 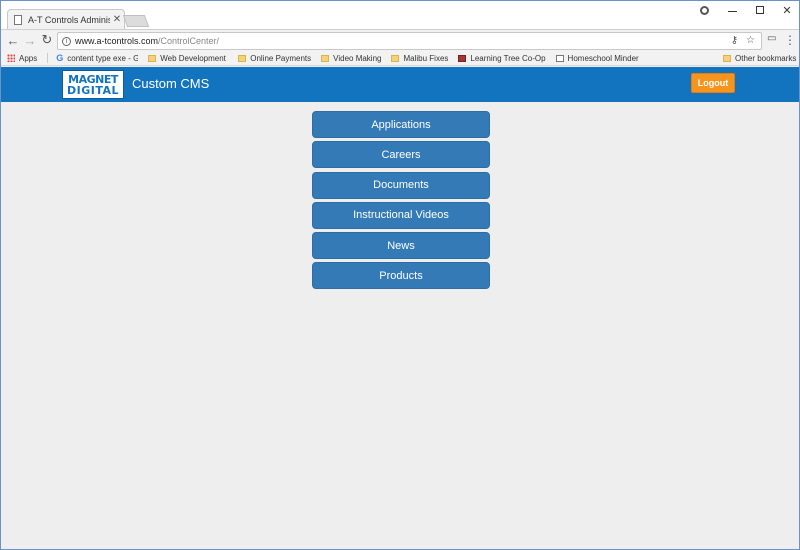 What do you see at coordinates (28, 58) in the screenshot?
I see `bookmark-label: Apps` at bounding box center [28, 58].